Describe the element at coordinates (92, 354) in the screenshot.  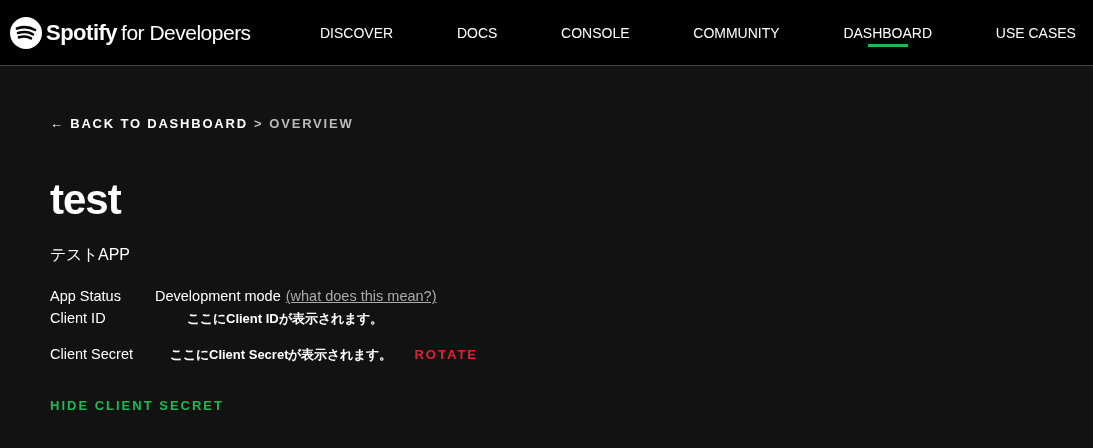
I see `detail-label: Client Secret` at that location.